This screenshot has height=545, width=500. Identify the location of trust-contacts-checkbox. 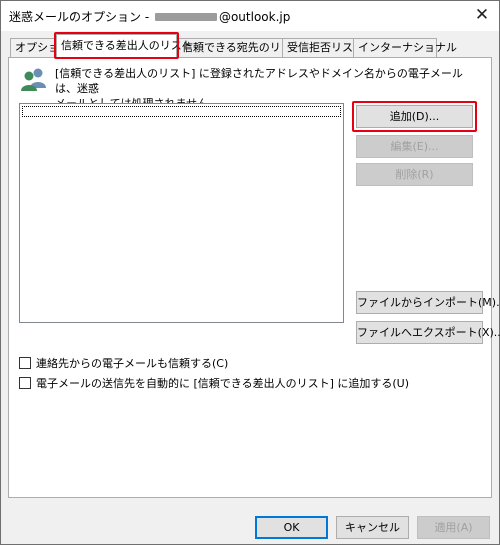
(25, 363).